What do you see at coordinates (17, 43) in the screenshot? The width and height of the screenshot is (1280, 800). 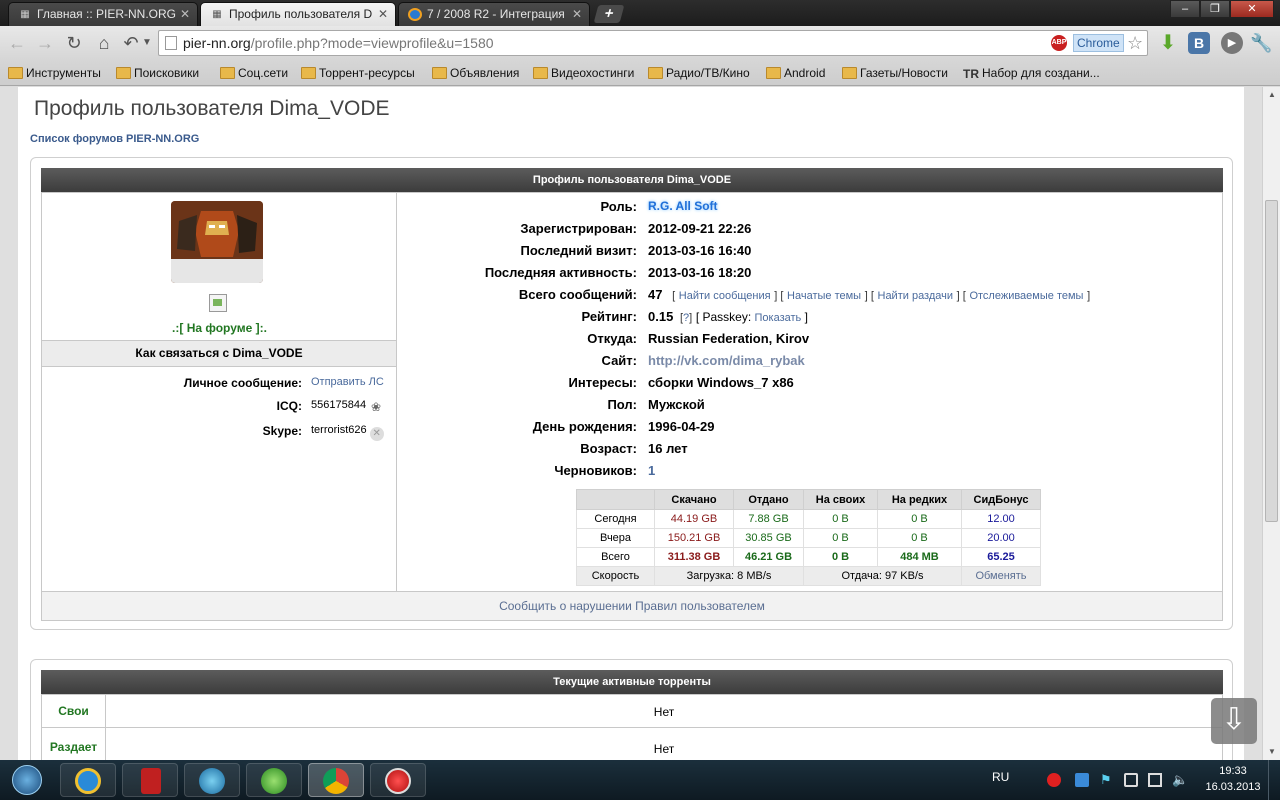 I see `back-button: ←` at bounding box center [17, 43].